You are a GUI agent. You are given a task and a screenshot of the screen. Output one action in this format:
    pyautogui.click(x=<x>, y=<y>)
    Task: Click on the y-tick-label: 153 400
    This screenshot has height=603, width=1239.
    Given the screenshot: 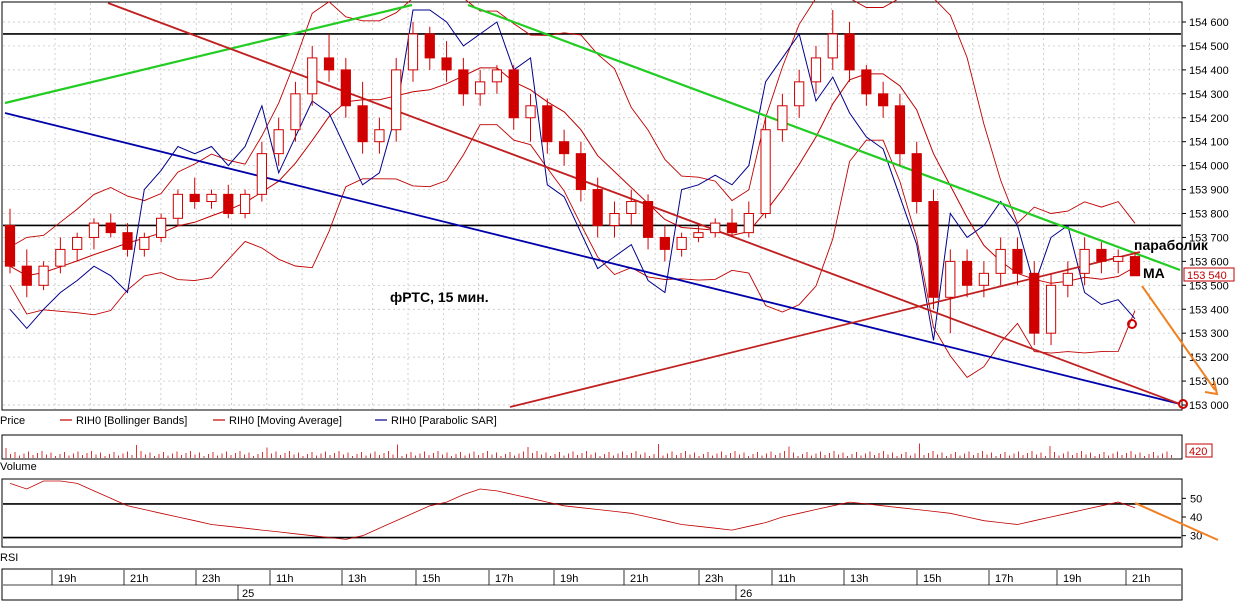 What is the action you would take?
    pyautogui.click(x=1209, y=310)
    